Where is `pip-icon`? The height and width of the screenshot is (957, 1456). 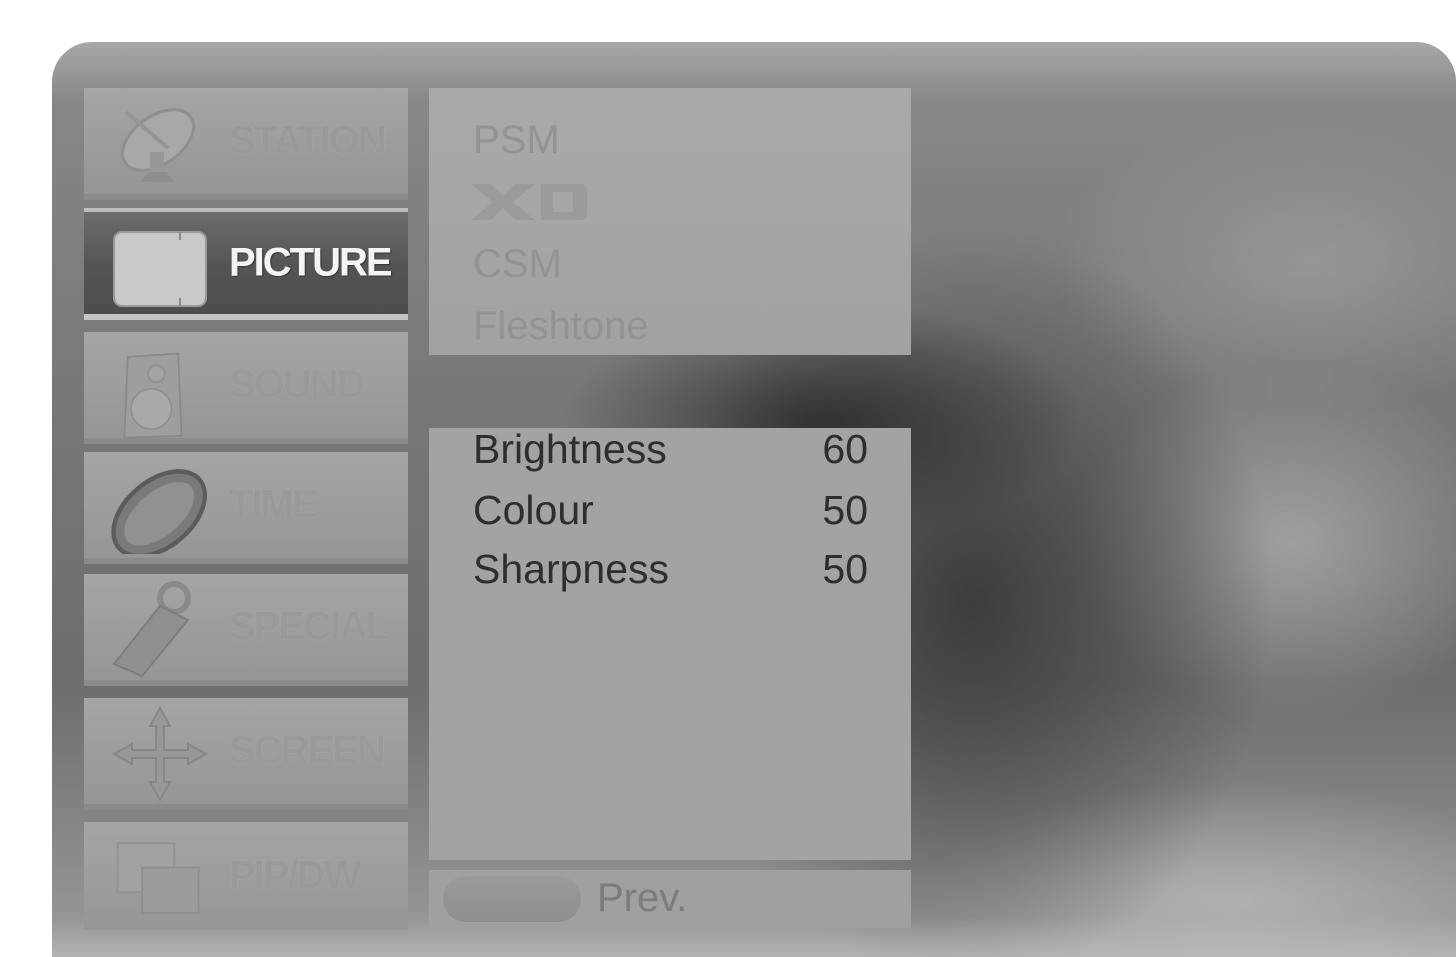 pip-icon is located at coordinates (158, 878).